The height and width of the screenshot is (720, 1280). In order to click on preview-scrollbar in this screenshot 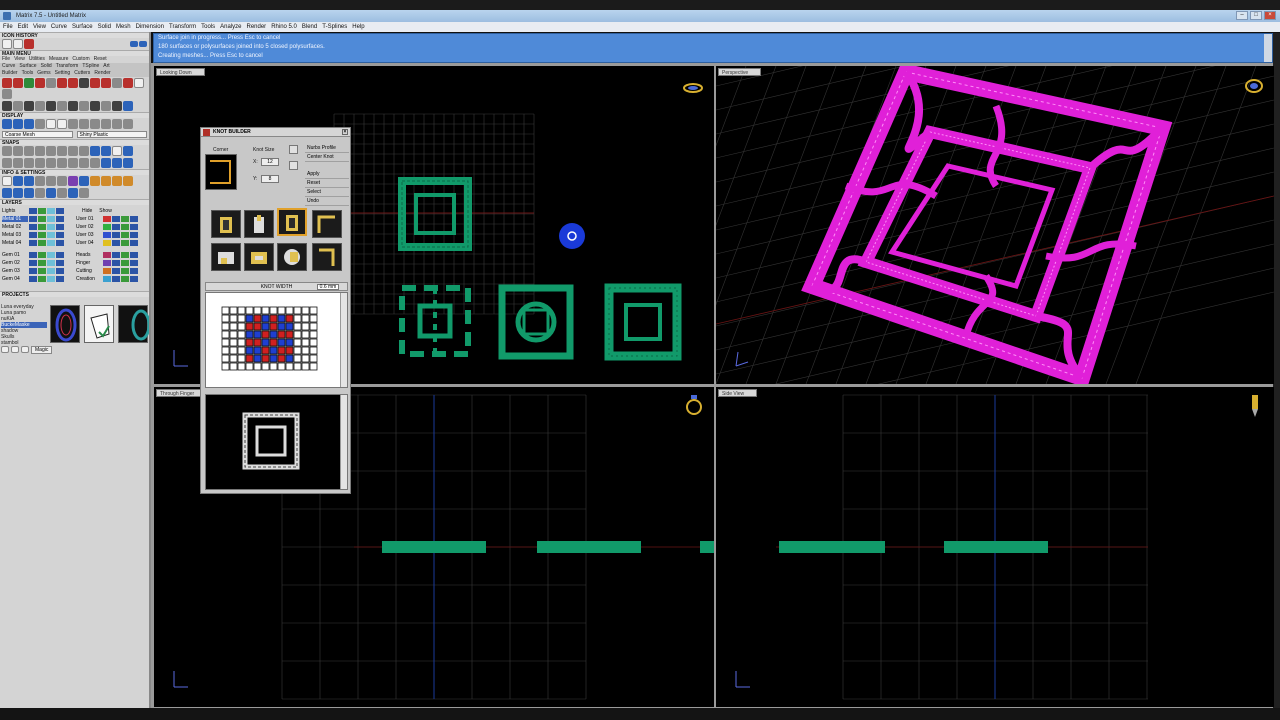, I will do `click(343, 340)`.